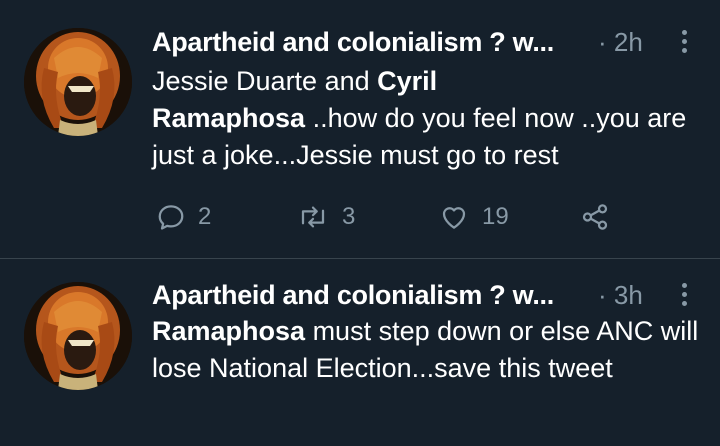 The width and height of the screenshot is (720, 446). I want to click on share-button, so click(595, 217).